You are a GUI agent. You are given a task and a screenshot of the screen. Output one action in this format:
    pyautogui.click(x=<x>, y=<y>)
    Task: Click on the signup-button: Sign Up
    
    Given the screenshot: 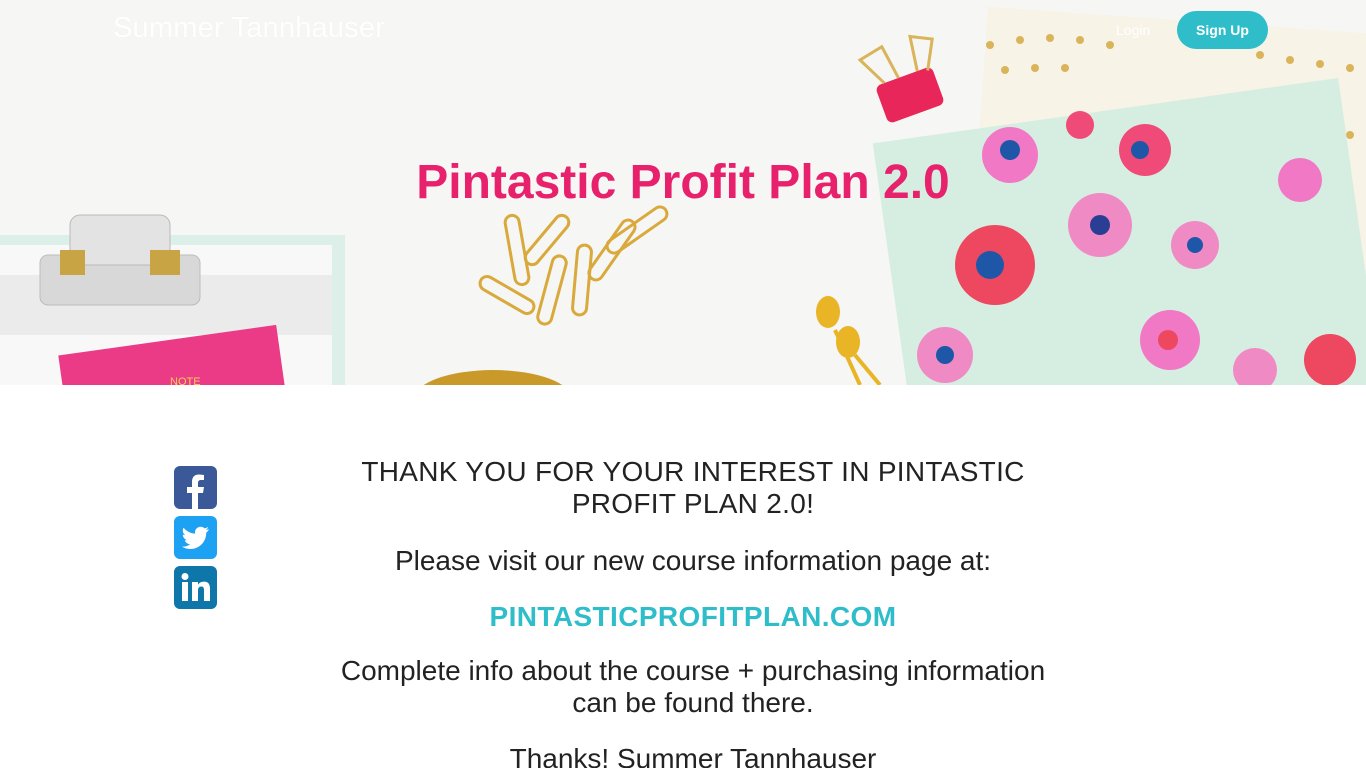 What is the action you would take?
    pyautogui.click(x=1222, y=30)
    